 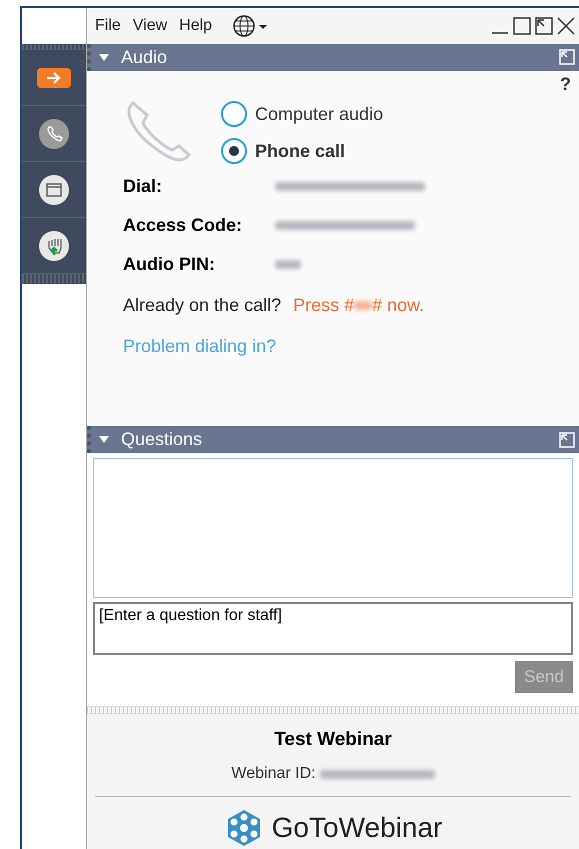 I want to click on webinar-title: Test Webinar, so click(x=333, y=740).